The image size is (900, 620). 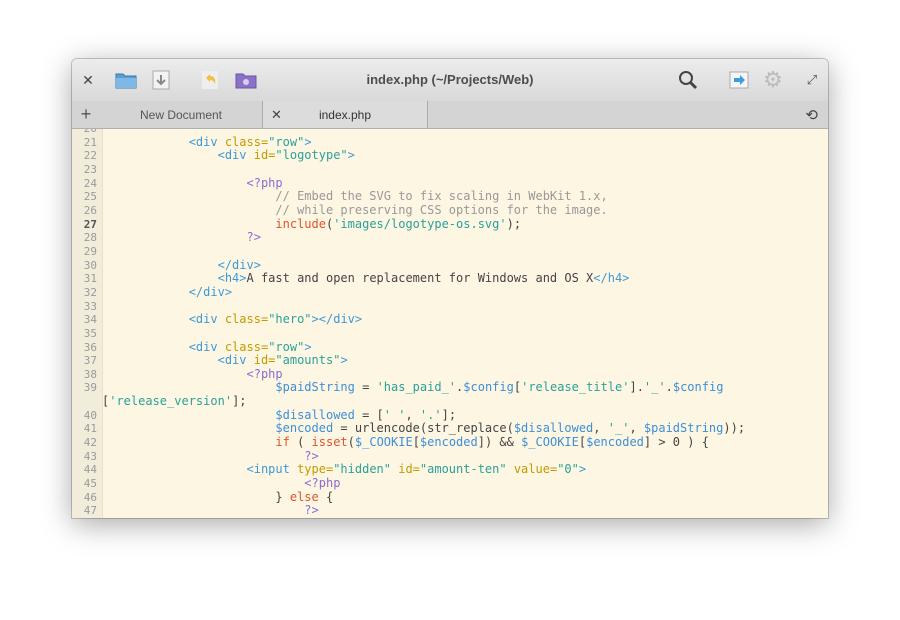 What do you see at coordinates (450, 224) in the screenshot?
I see `code-line: 27 include('images/logotype-os.svg');` at bounding box center [450, 224].